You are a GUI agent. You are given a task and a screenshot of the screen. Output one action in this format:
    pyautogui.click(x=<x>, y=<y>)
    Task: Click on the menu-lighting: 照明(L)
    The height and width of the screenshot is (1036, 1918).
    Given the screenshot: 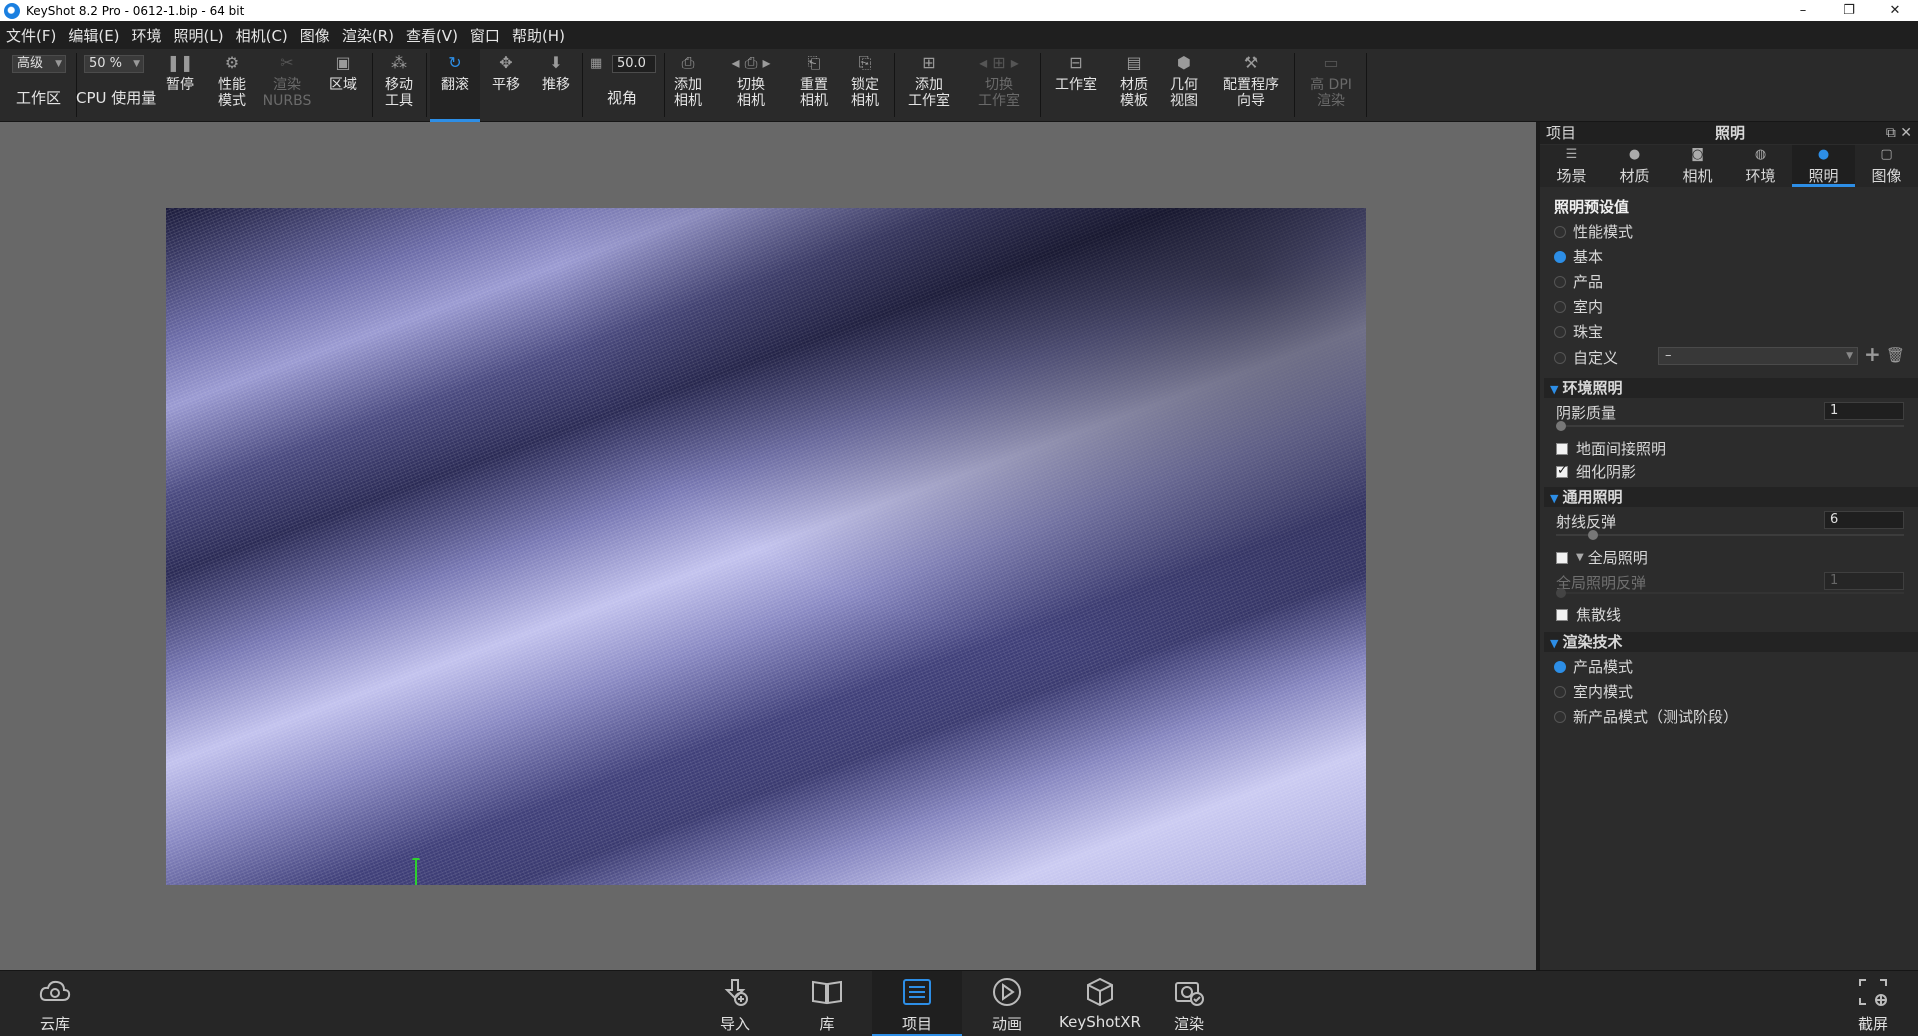 What is the action you would take?
    pyautogui.click(x=199, y=35)
    